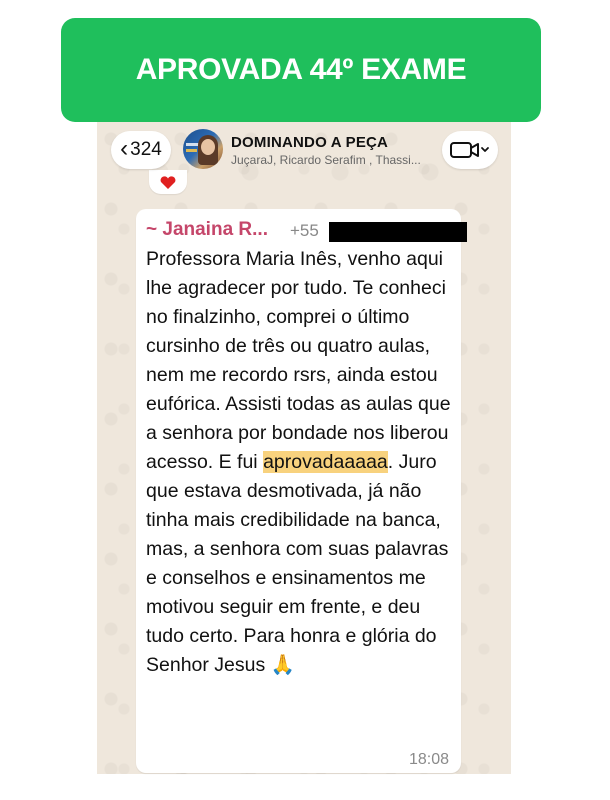 This screenshot has height=800, width=610. Describe the element at coordinates (203, 149) in the screenshot. I see `group-avatar` at that location.